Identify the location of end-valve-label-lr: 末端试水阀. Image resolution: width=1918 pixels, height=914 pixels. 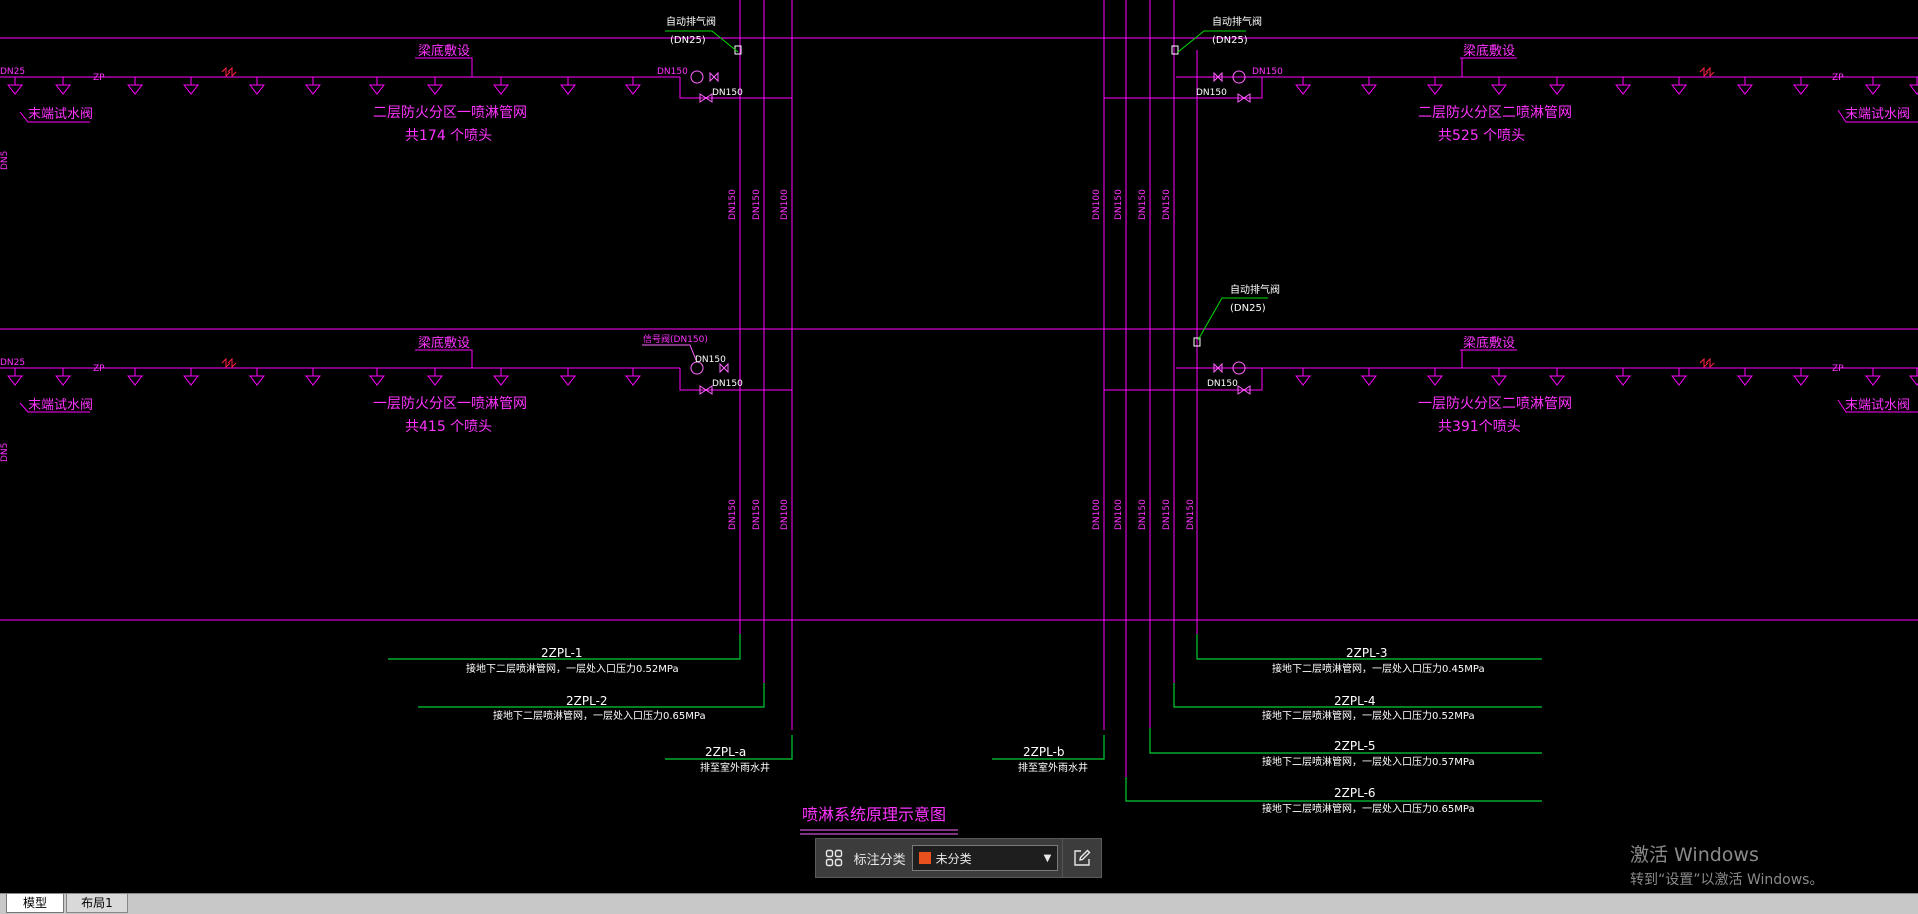
(1877, 405).